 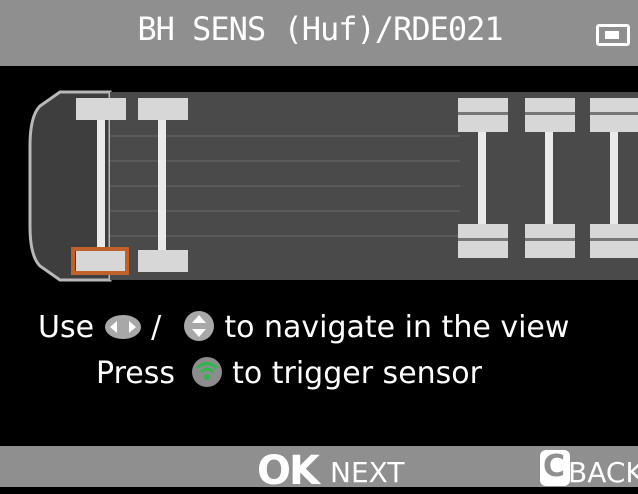 What do you see at coordinates (357, 373) in the screenshot?
I see `trigger-label: to trigger sensor` at bounding box center [357, 373].